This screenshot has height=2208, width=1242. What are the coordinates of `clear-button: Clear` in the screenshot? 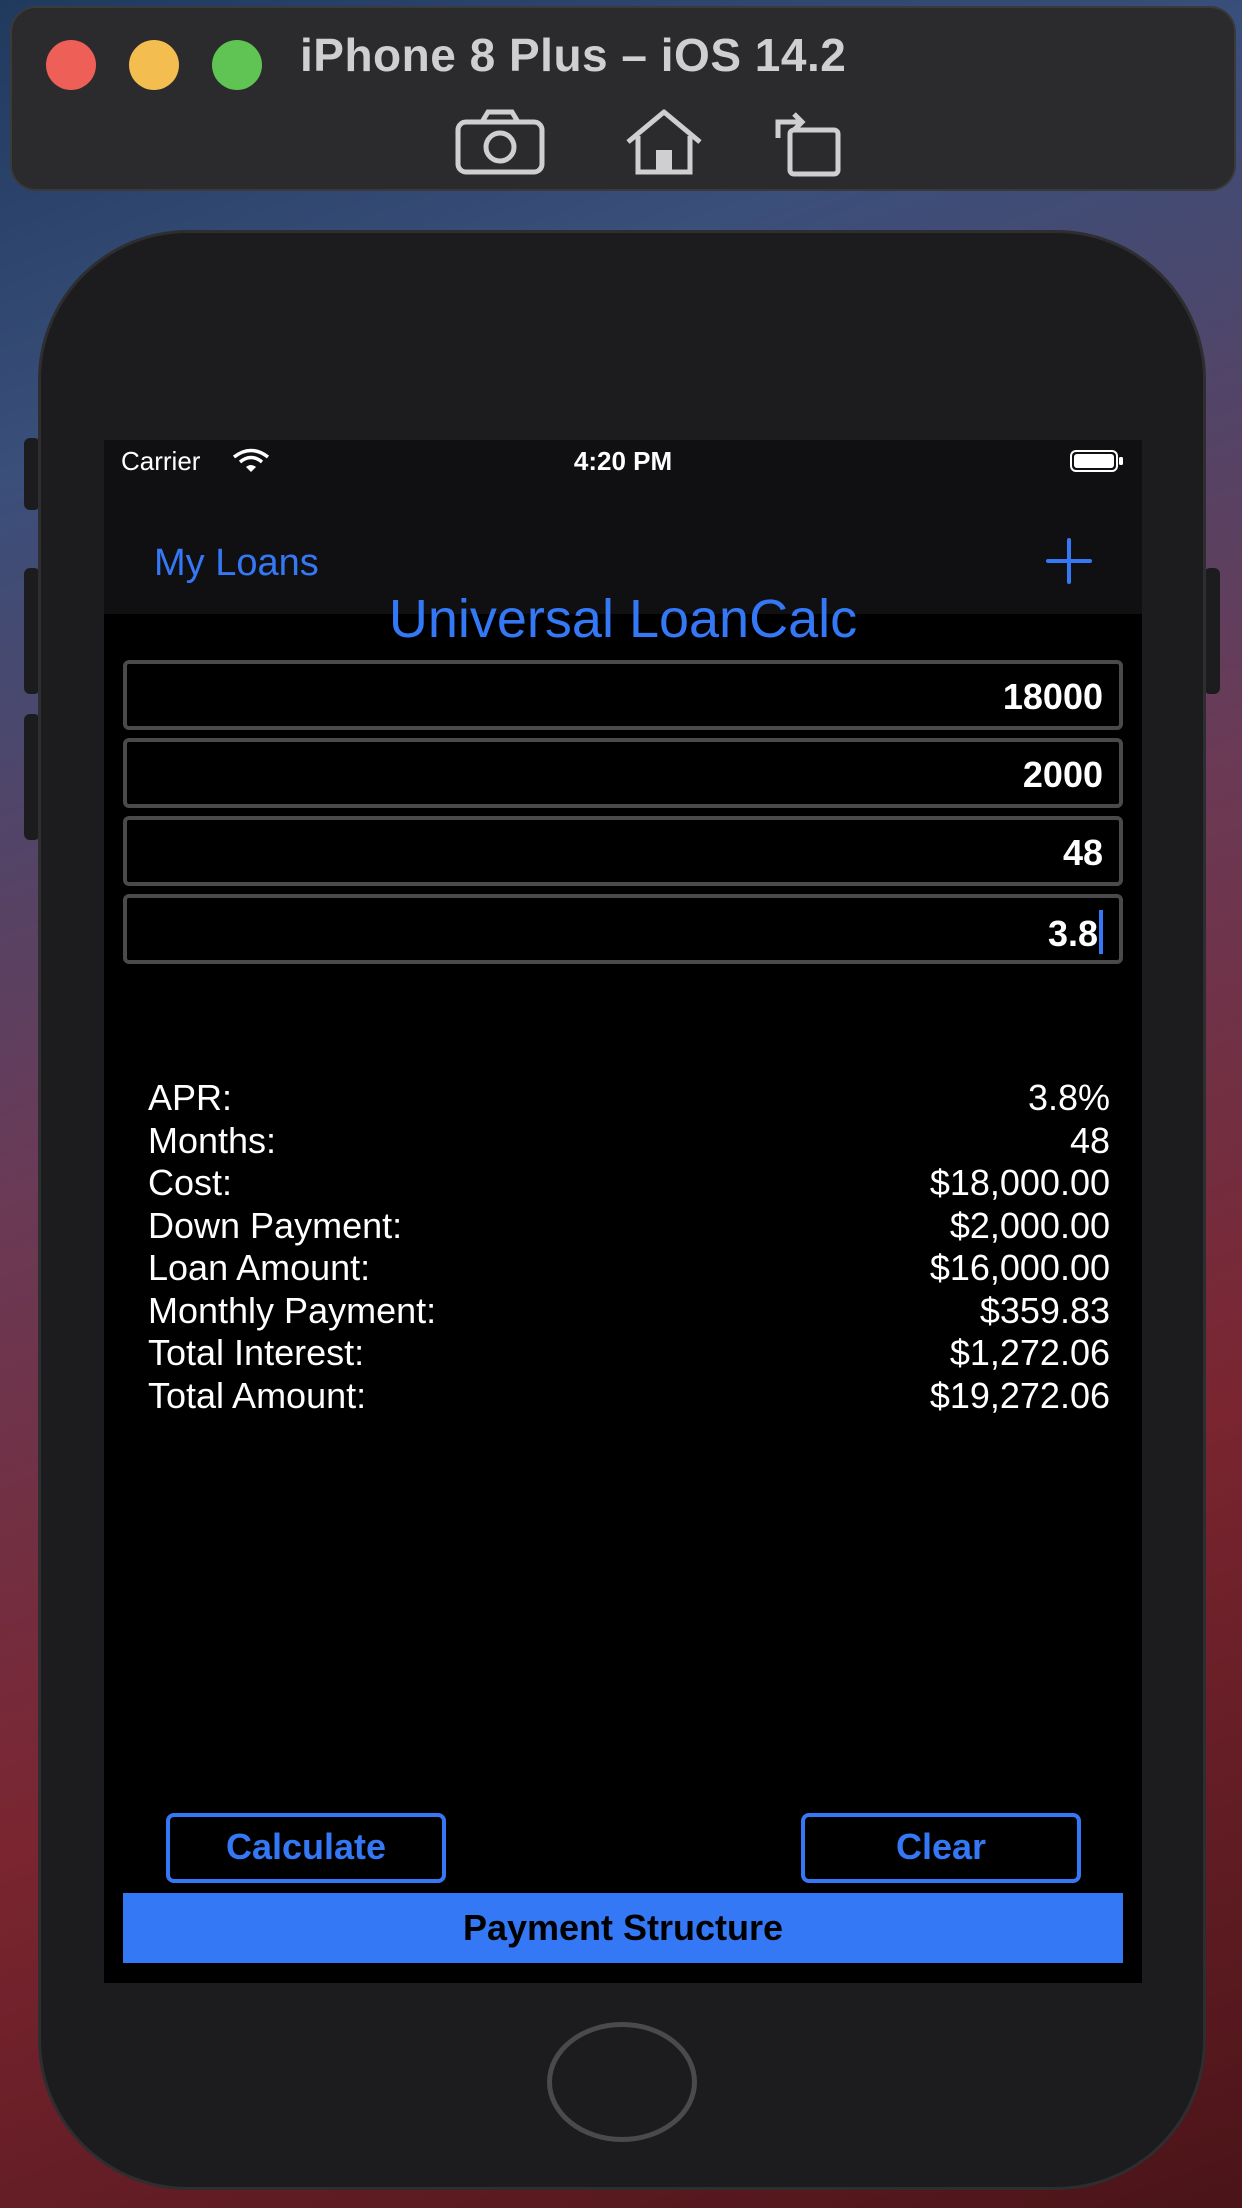 It's located at (941, 1848).